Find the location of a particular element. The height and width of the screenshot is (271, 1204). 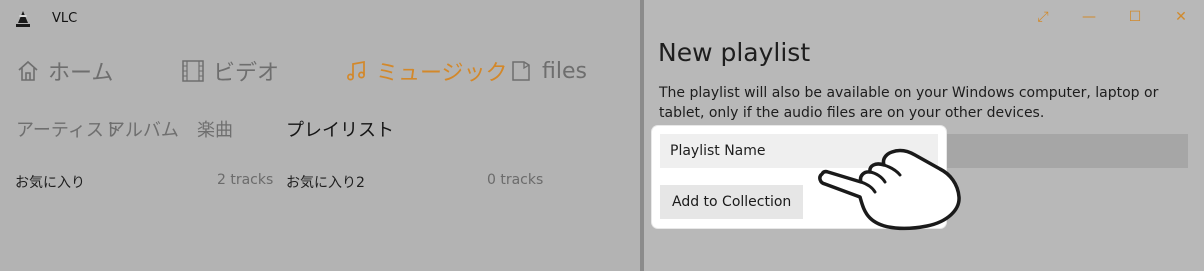

playlist-name: お気に入り2 is located at coordinates (325, 182).